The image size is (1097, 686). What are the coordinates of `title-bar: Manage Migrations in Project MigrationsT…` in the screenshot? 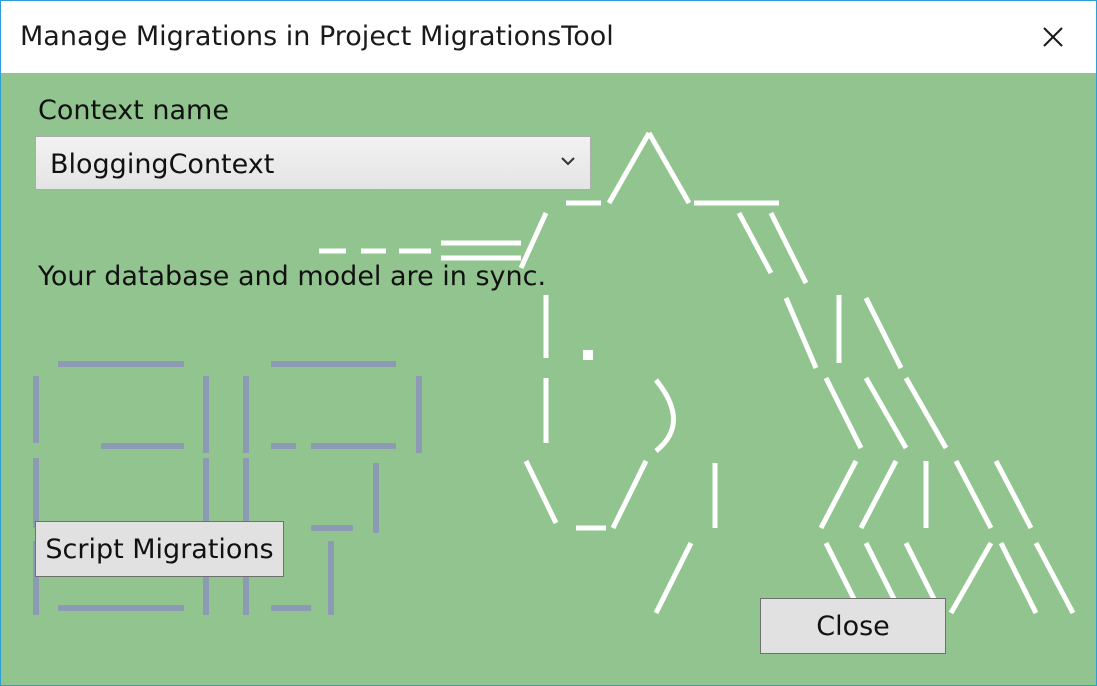 It's located at (548, 37).